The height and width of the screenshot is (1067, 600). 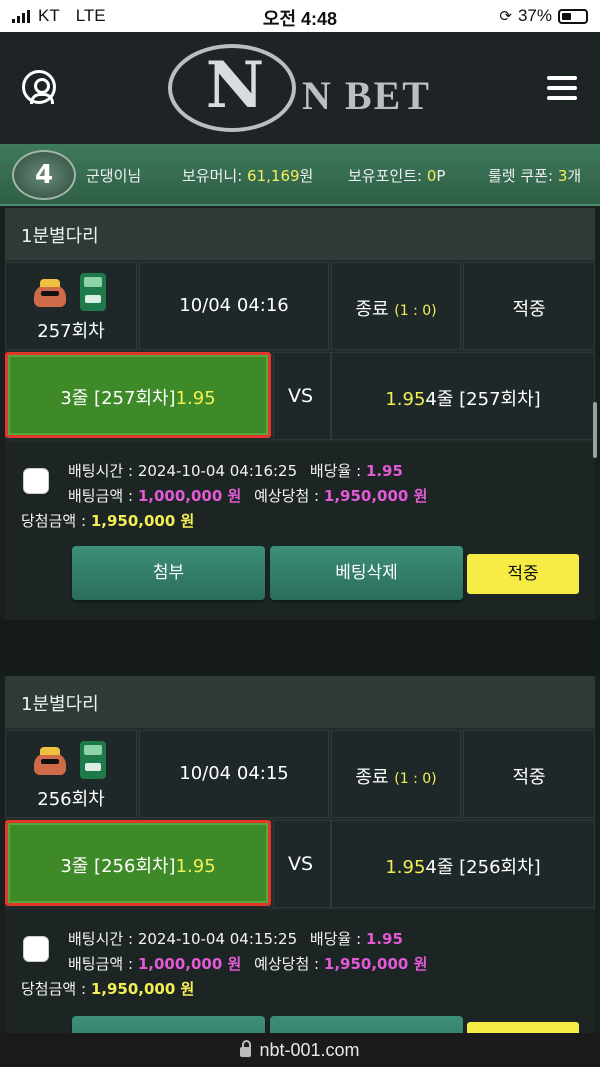 I want to click on other-pick-cell: 1.954줄 [256회차], so click(x=463, y=864).